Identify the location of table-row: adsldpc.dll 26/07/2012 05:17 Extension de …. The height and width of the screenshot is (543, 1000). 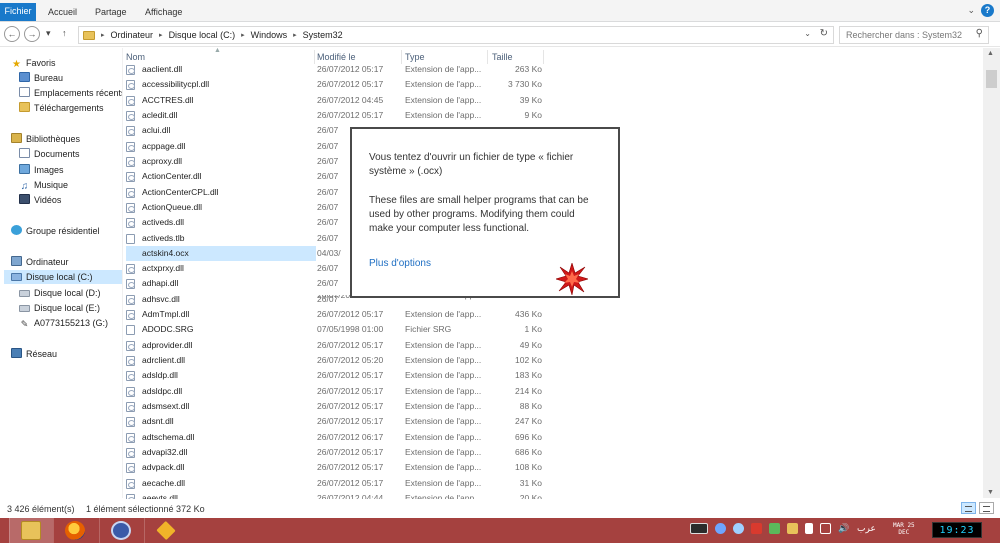
(553, 391).